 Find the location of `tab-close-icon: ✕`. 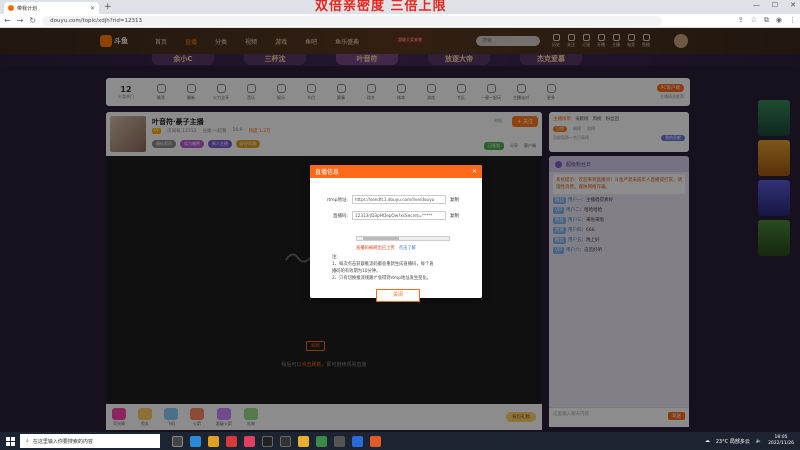

tab-close-icon: ✕ is located at coordinates (92, 8).